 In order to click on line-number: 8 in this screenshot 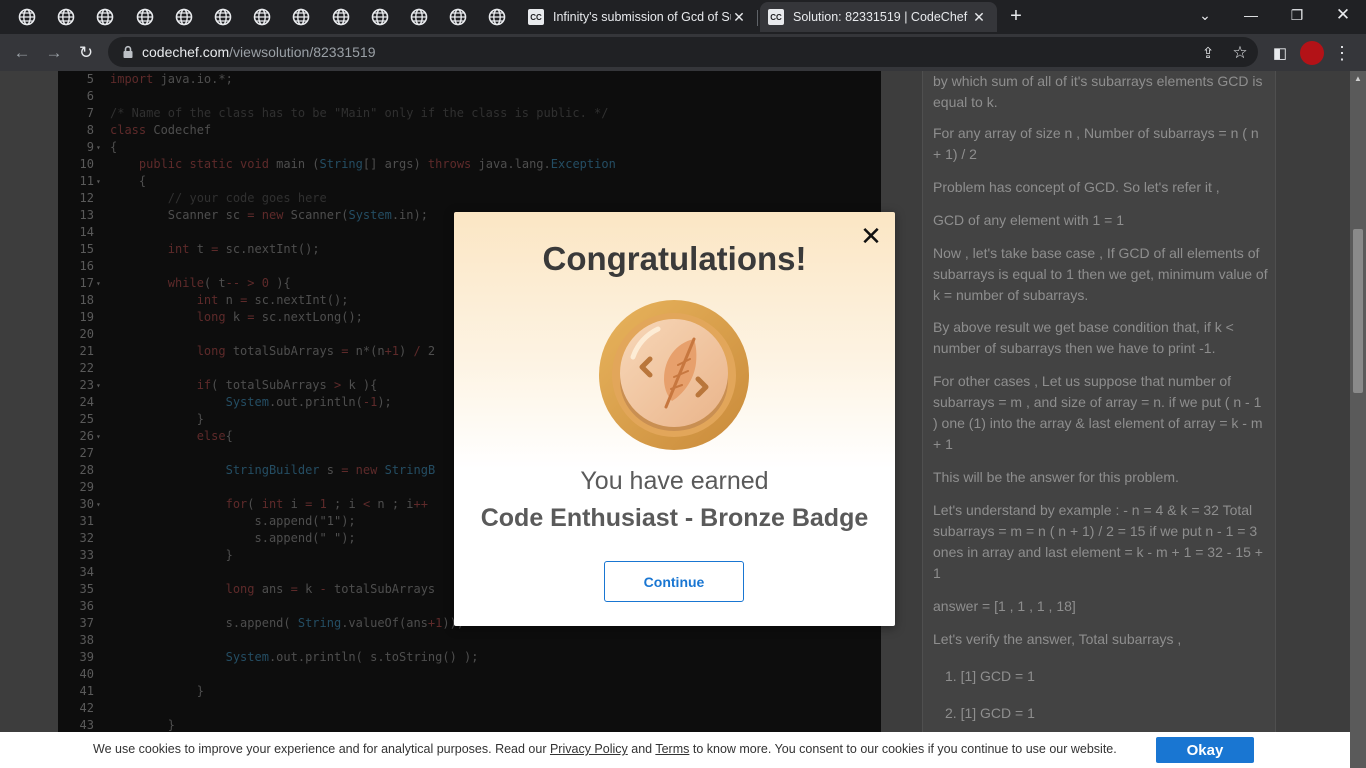, I will do `click(90, 130)`.